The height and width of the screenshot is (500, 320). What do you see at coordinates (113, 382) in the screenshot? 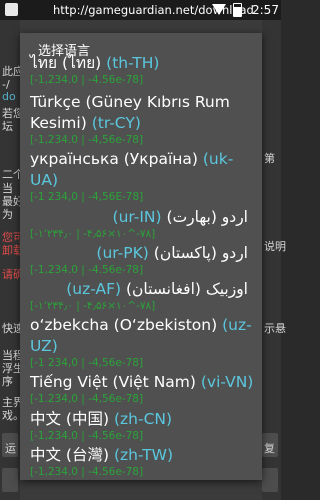
I see `language-name: Tiếng Việt (Việt Nam)` at bounding box center [113, 382].